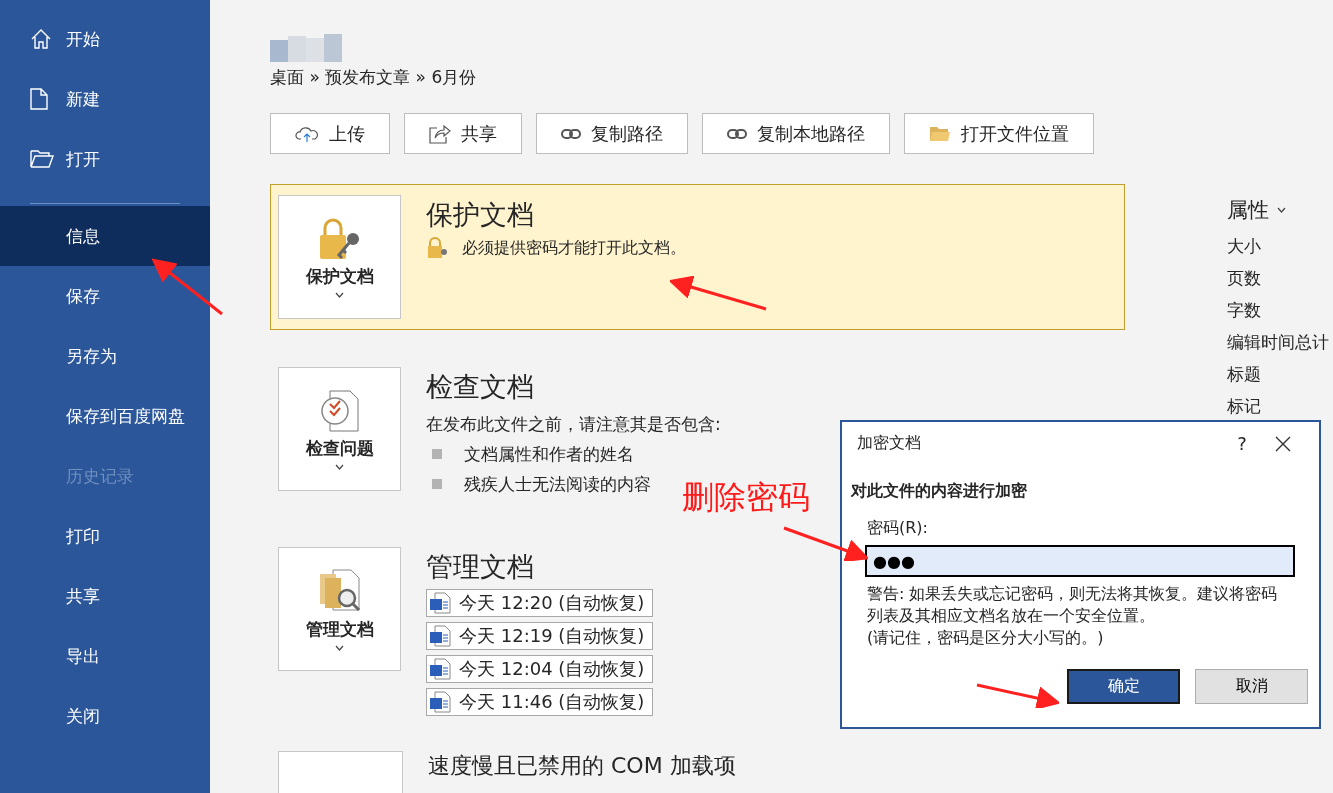  Describe the element at coordinates (440, 133) in the screenshot. I see `share-icon` at that location.